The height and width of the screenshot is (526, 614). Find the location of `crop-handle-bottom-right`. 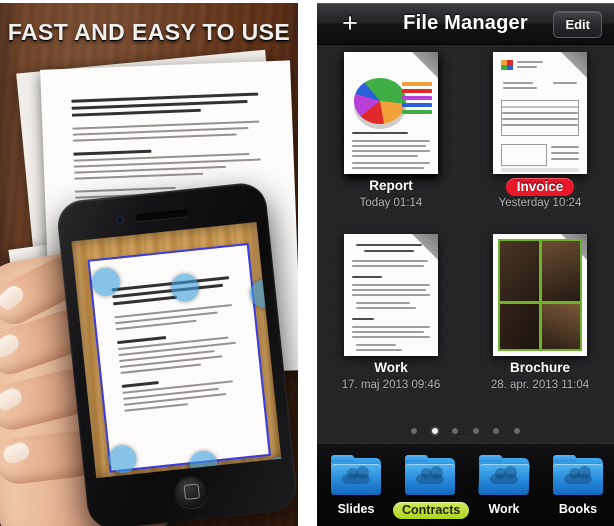

crop-handle-bottom-right is located at coordinates (273, 467).